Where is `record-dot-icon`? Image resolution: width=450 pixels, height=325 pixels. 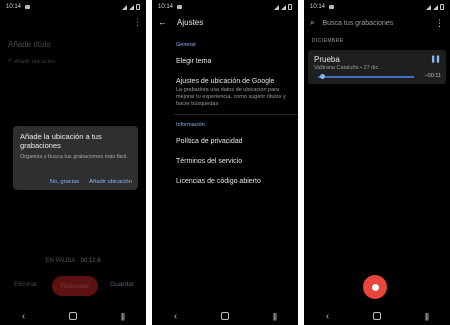
record-dot-icon is located at coordinates (375, 287).